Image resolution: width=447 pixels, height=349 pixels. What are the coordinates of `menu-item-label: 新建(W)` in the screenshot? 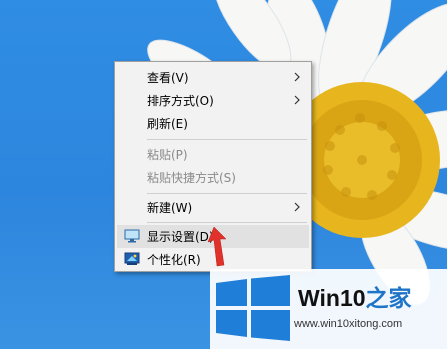 It's located at (170, 208).